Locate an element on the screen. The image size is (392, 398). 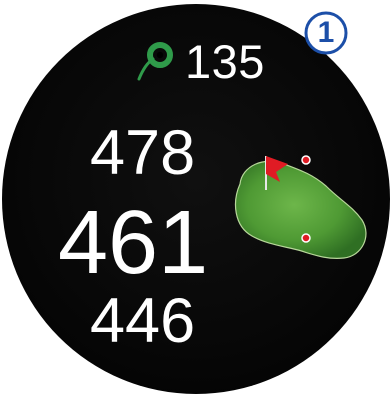
middle-distance: 461 is located at coordinates (133, 243).